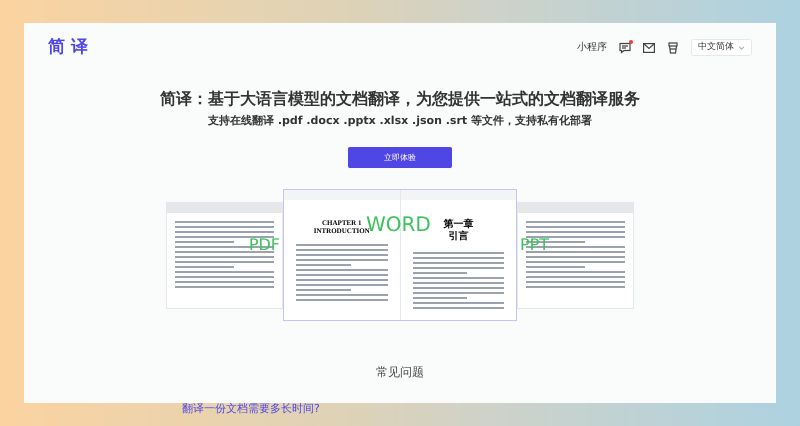 The width and height of the screenshot is (800, 426). I want to click on language-select: 中文简体, so click(721, 47).